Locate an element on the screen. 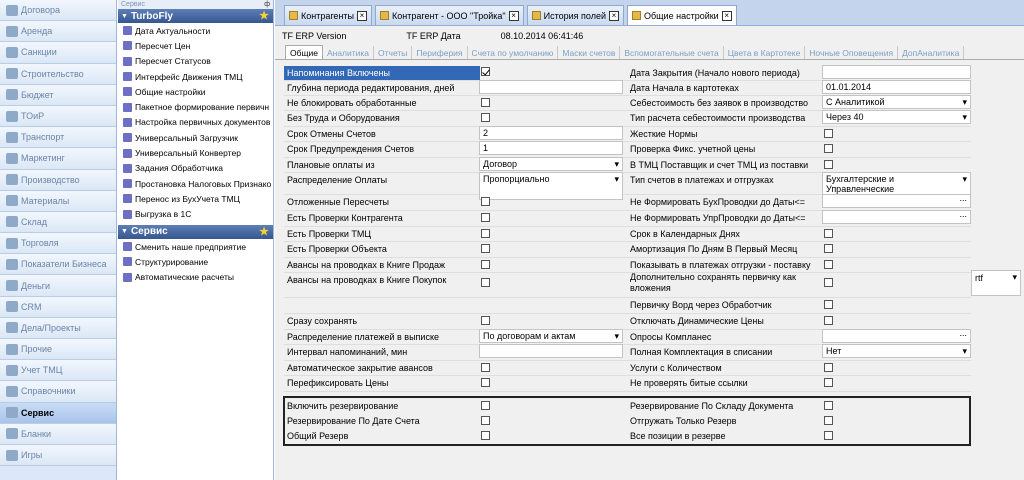 This screenshot has height=480, width=1024. settings-tab: Общие is located at coordinates (304, 52).